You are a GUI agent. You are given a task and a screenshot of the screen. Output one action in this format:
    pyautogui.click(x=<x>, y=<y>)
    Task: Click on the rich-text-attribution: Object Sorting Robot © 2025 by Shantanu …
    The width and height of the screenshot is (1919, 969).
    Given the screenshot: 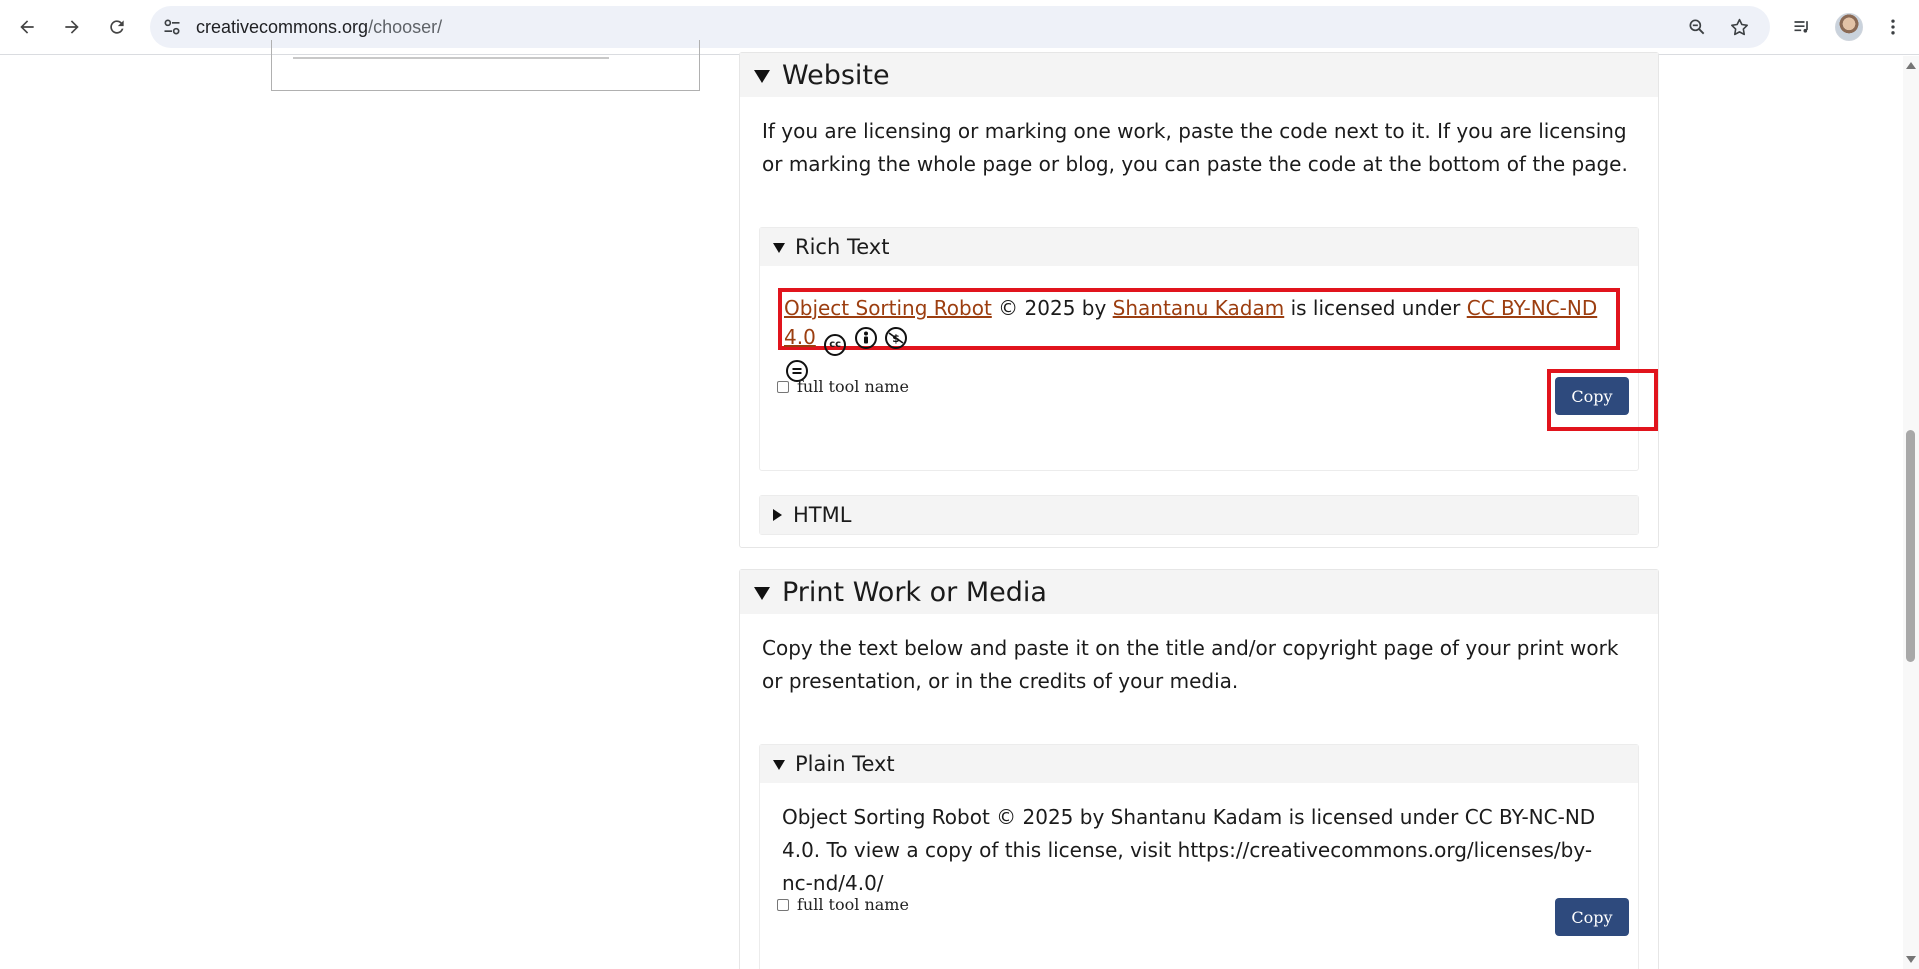 What is the action you would take?
    pyautogui.click(x=1199, y=335)
    